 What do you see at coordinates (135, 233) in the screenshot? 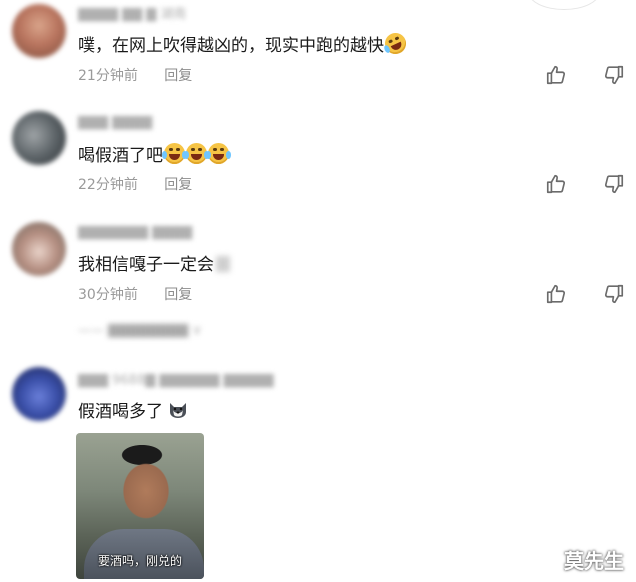
I see `author-name: ▇▇▇▇▇▇▇ ▇▇▇▇` at bounding box center [135, 233].